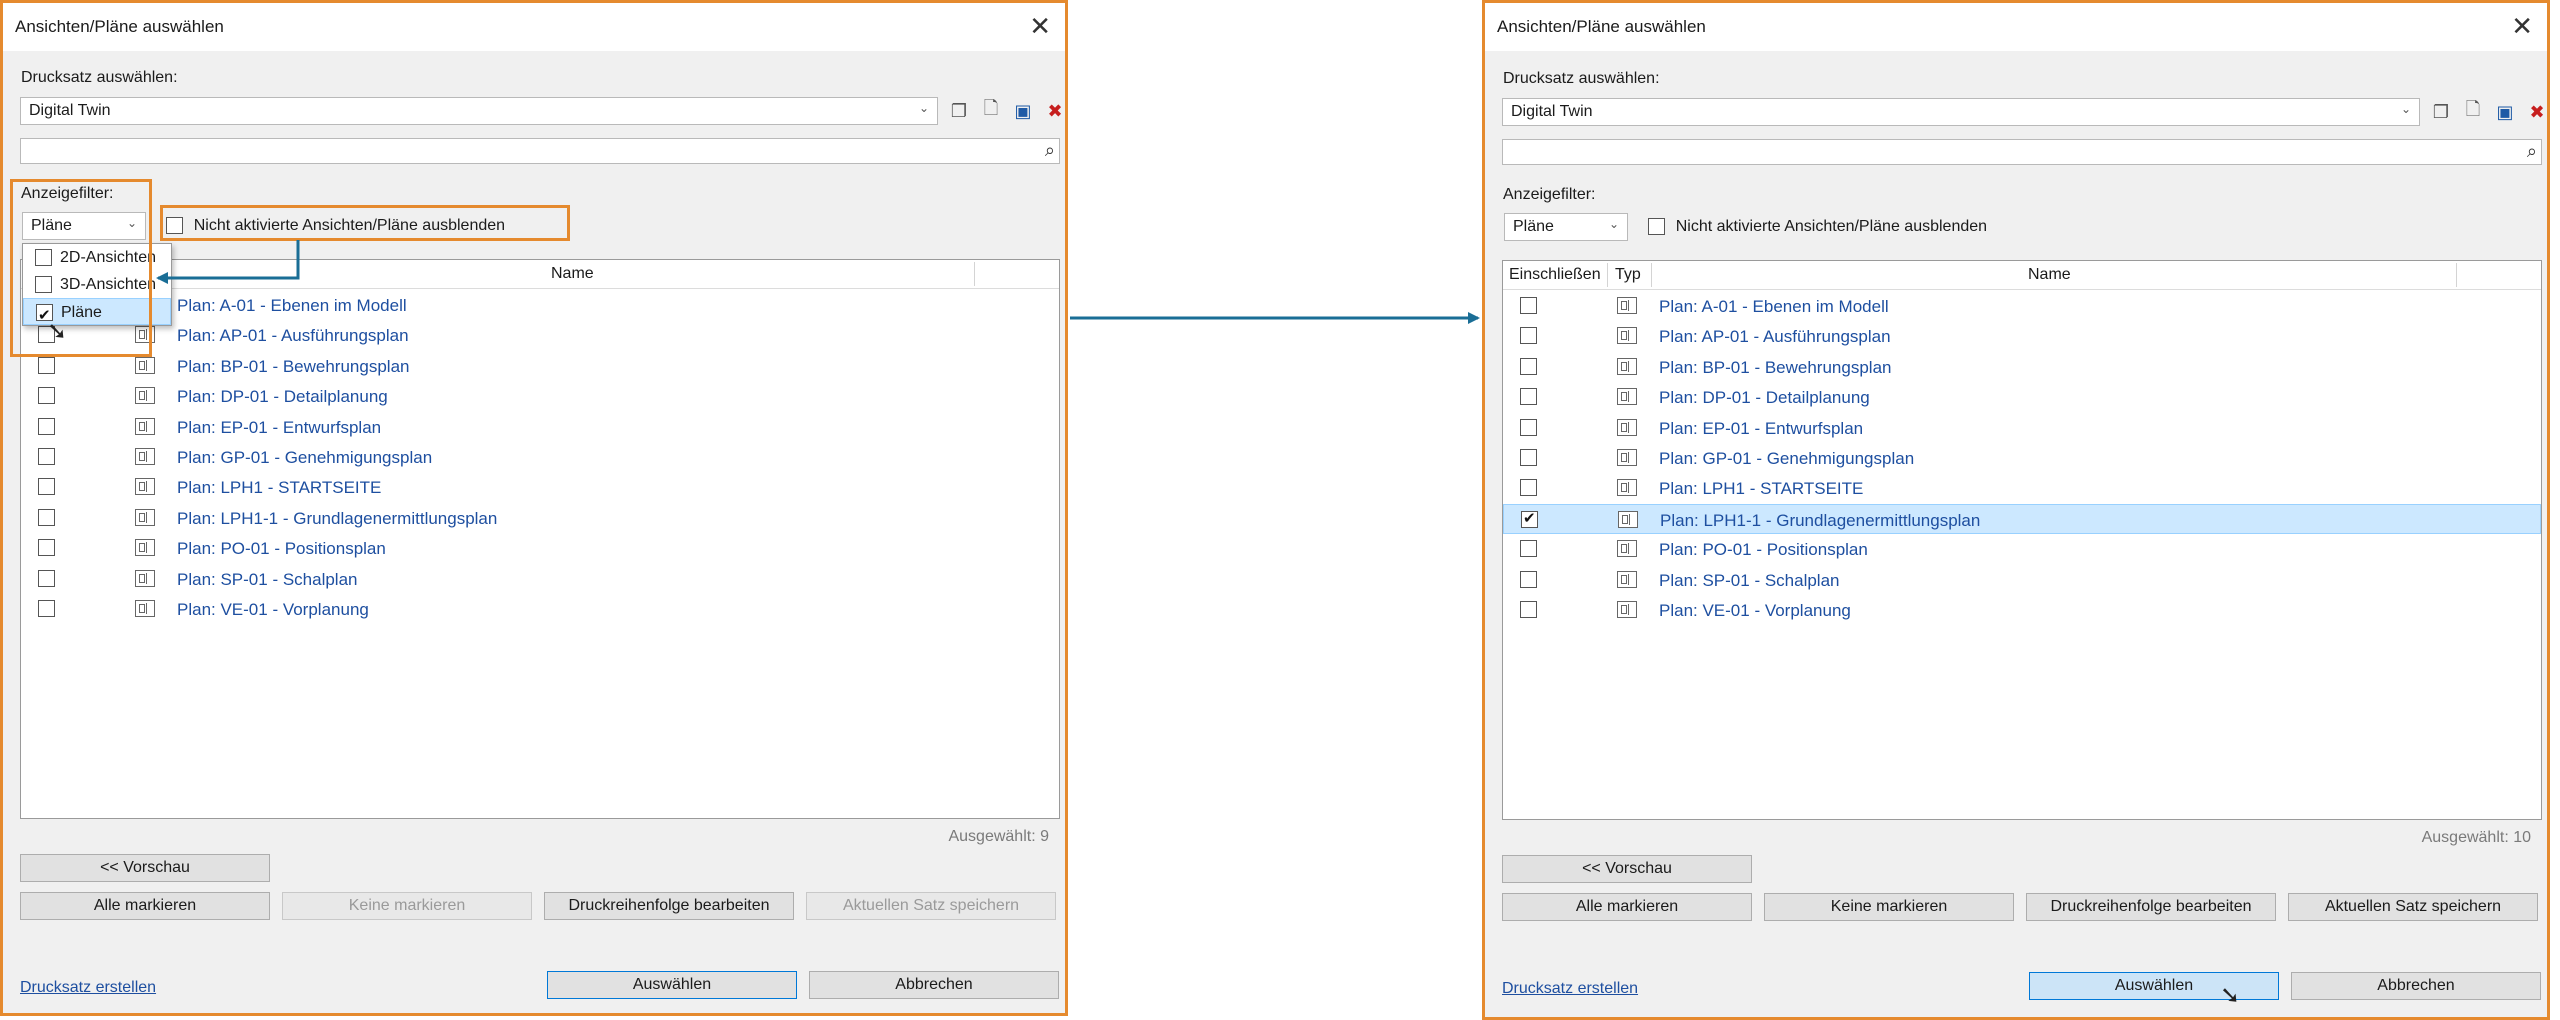 This screenshot has height=1020, width=2560. What do you see at coordinates (97, 284) in the screenshot?
I see `filter-option-3d: 3D-Ansichten` at bounding box center [97, 284].